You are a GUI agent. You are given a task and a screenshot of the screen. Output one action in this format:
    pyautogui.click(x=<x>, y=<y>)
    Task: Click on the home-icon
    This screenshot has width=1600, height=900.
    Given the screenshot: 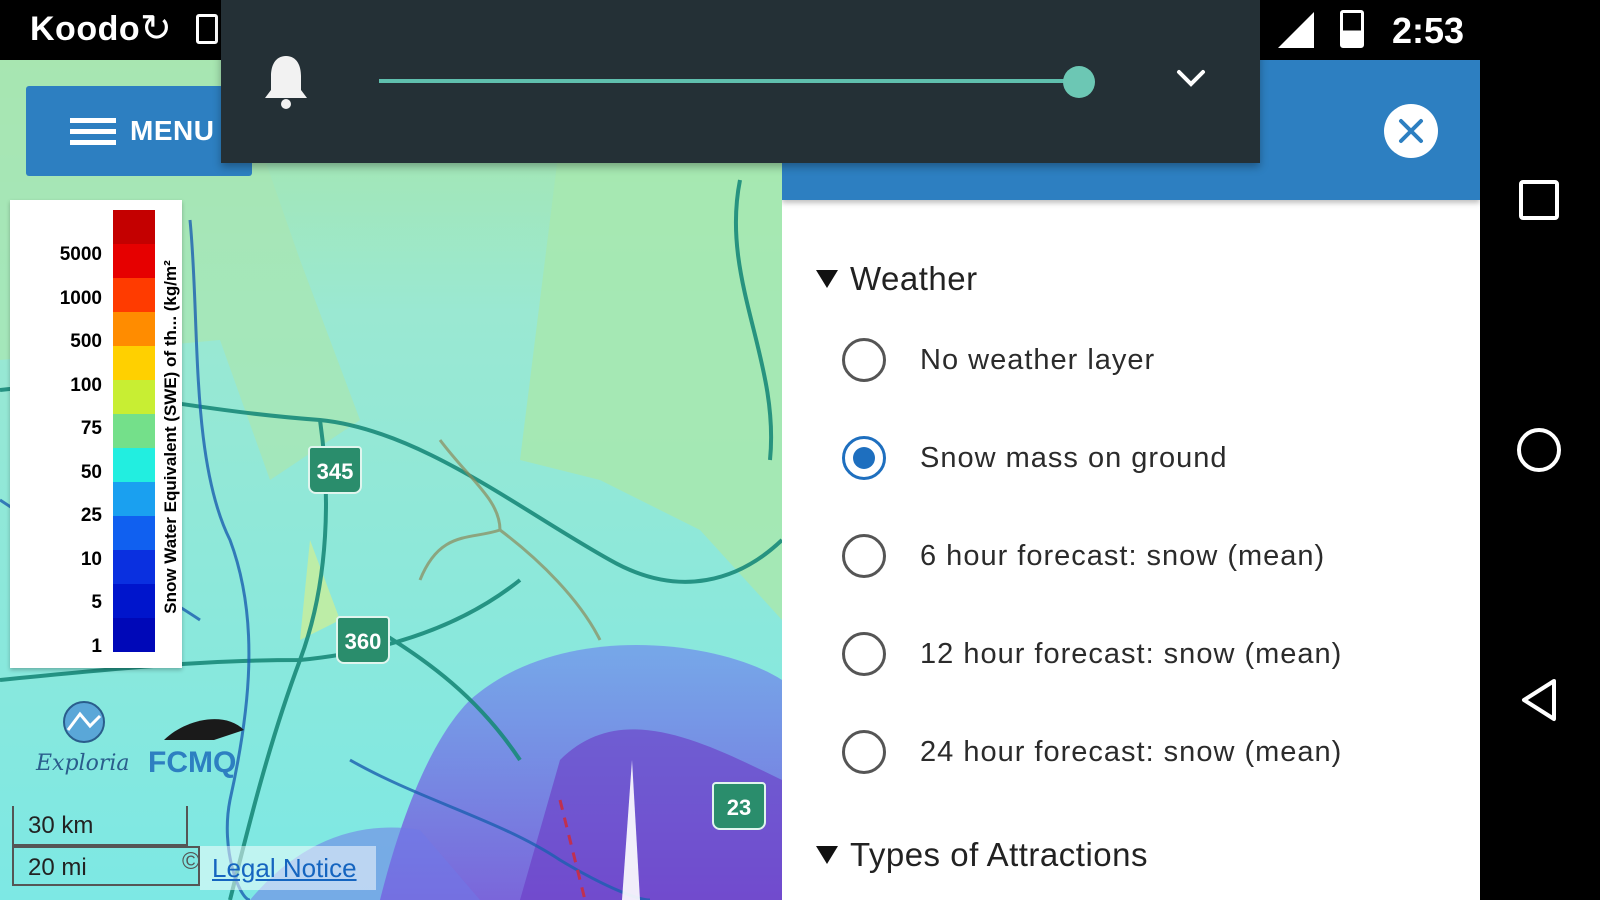 What is the action you would take?
    pyautogui.click(x=1539, y=450)
    